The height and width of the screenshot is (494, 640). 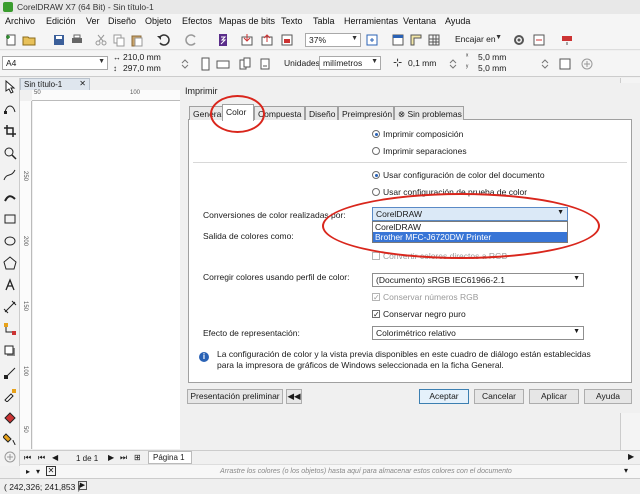 What do you see at coordinates (372, 40) in the screenshot?
I see `zoom-fit-icon` at bounding box center [372, 40].